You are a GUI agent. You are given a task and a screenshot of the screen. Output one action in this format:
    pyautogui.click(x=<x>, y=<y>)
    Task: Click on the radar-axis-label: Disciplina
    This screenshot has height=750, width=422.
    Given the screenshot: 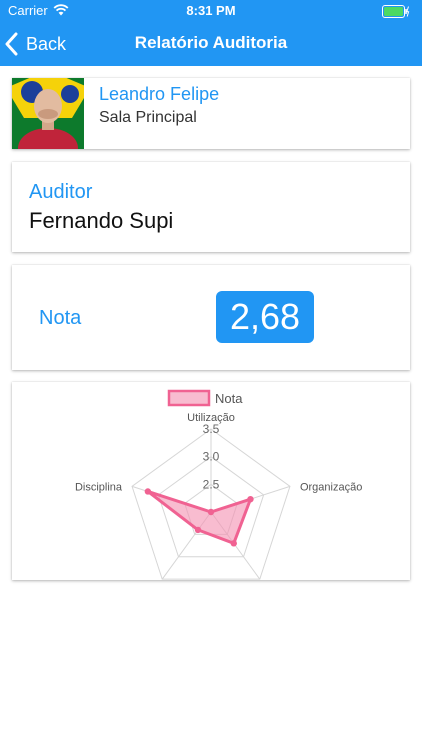 What is the action you would take?
    pyautogui.click(x=99, y=487)
    